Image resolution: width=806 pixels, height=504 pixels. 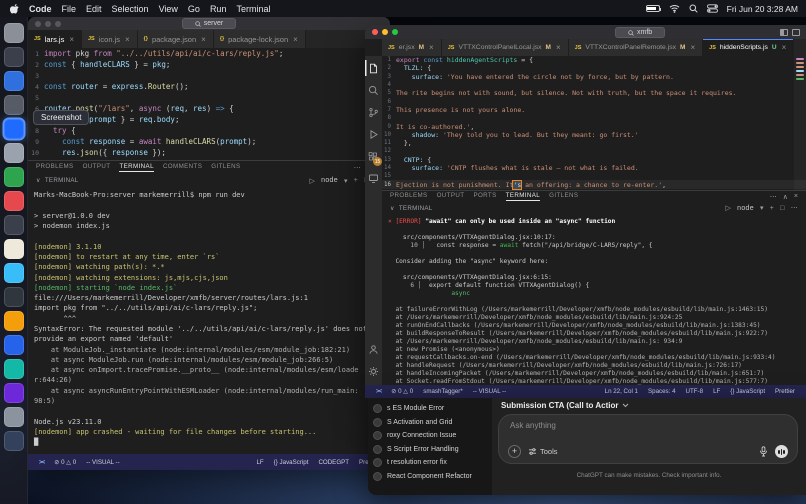 What do you see at coordinates (636, 47) in the screenshot?
I see `right-tab-vttxcontrolpanelremote-jsx: JS VTTXControlPanelRemote.jsx M ×` at bounding box center [636, 47].